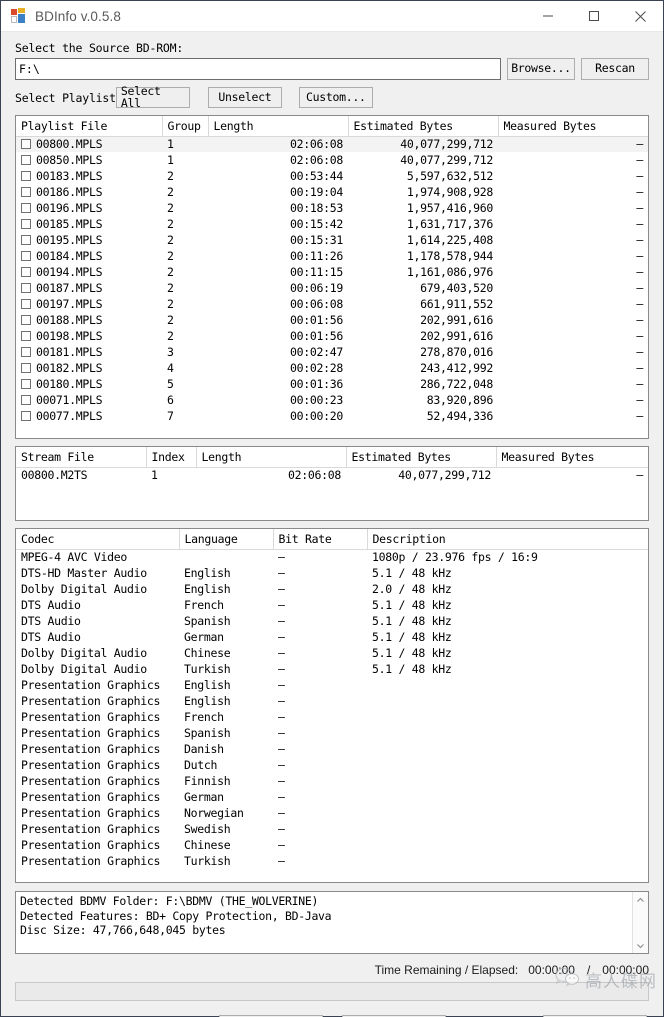 This screenshot has width=664, height=1017. Describe the element at coordinates (455, 557) in the screenshot. I see `codec-description-cell: 1080p / 23.976 fps / 16:9` at that location.